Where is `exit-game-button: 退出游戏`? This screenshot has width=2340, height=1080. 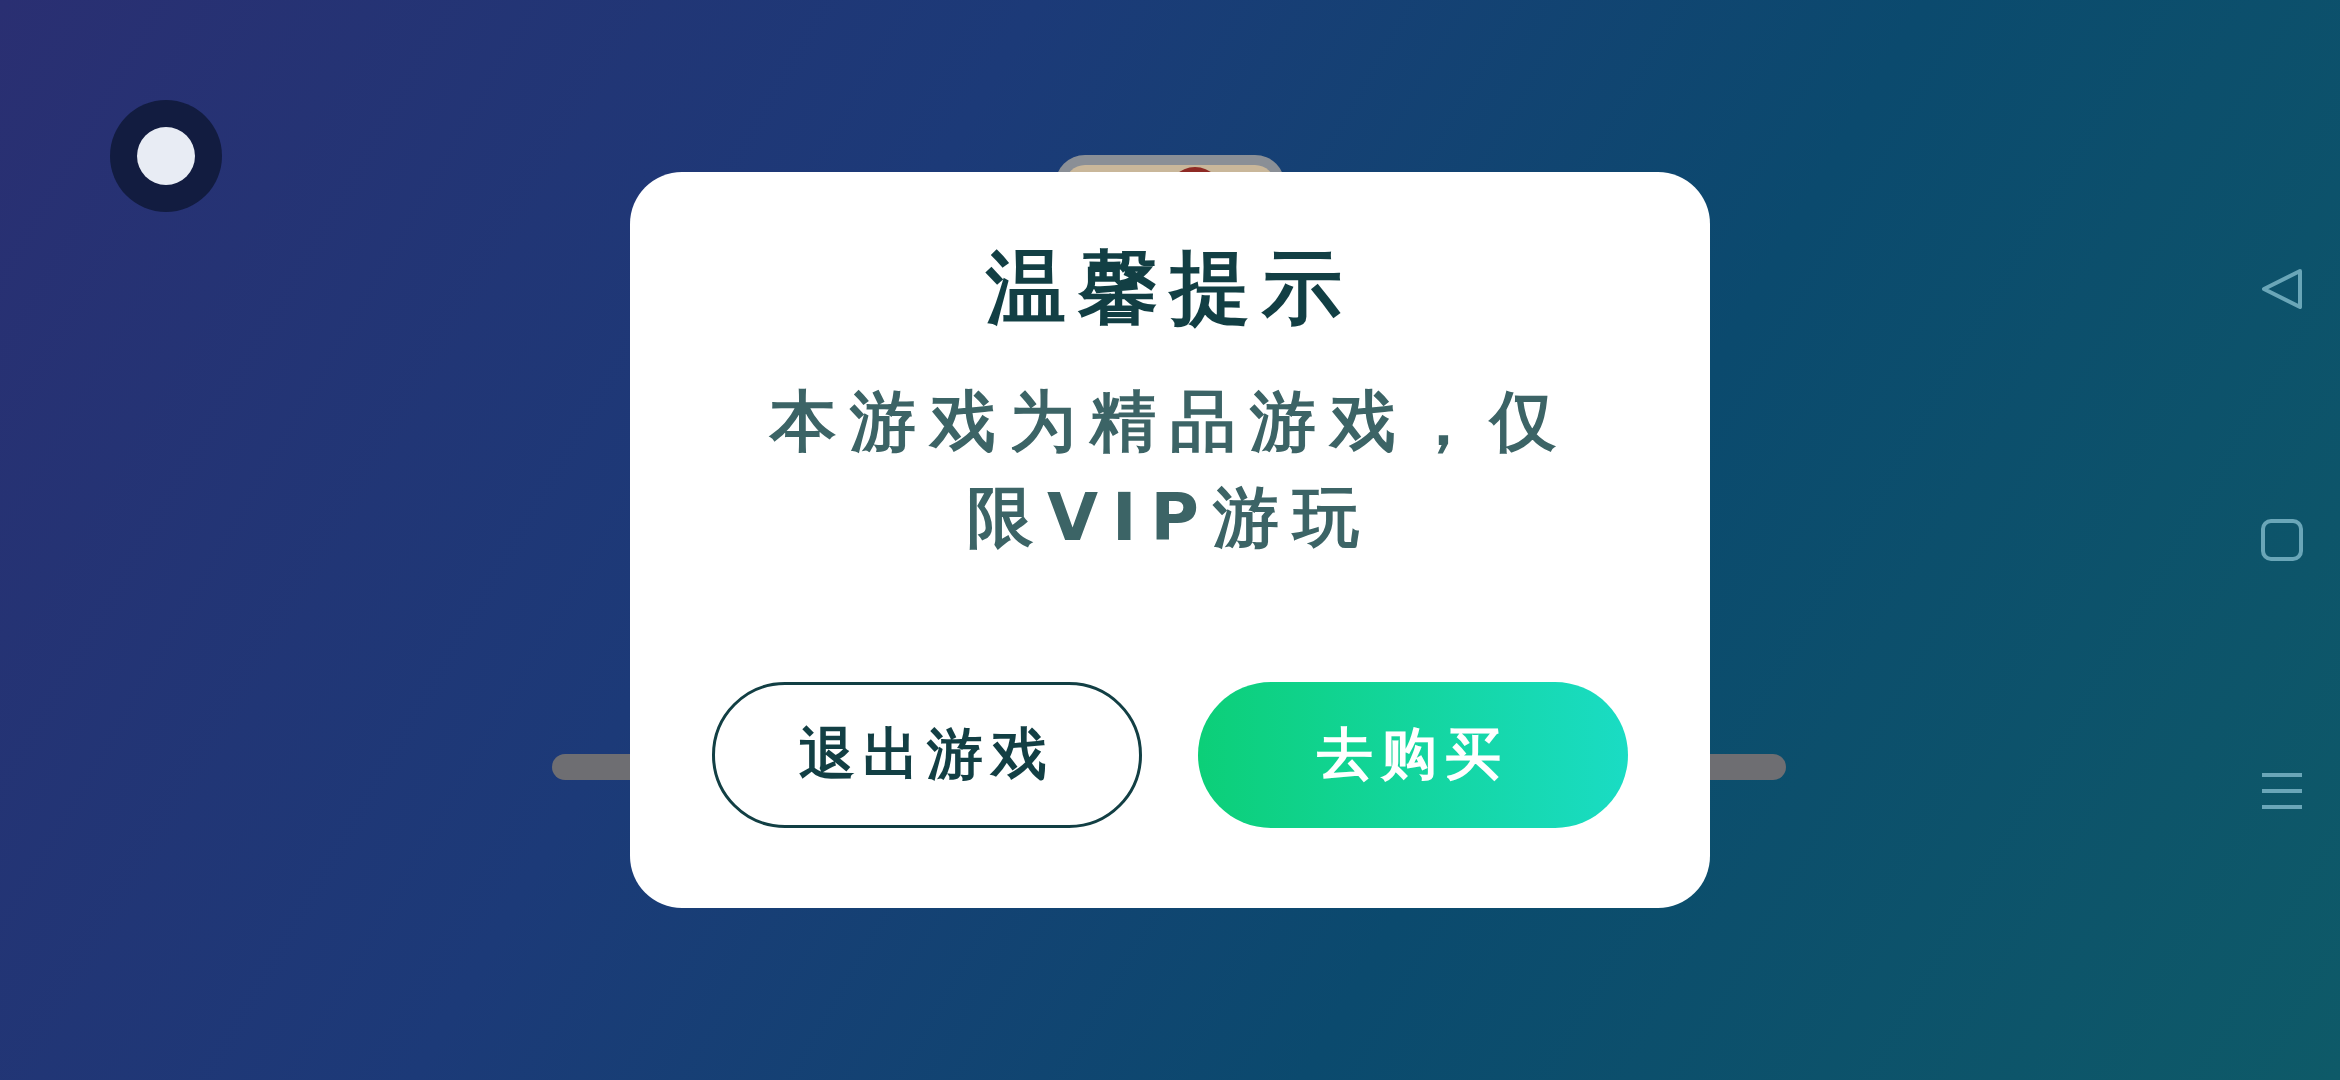
exit-game-button: 退出游戏 is located at coordinates (927, 755).